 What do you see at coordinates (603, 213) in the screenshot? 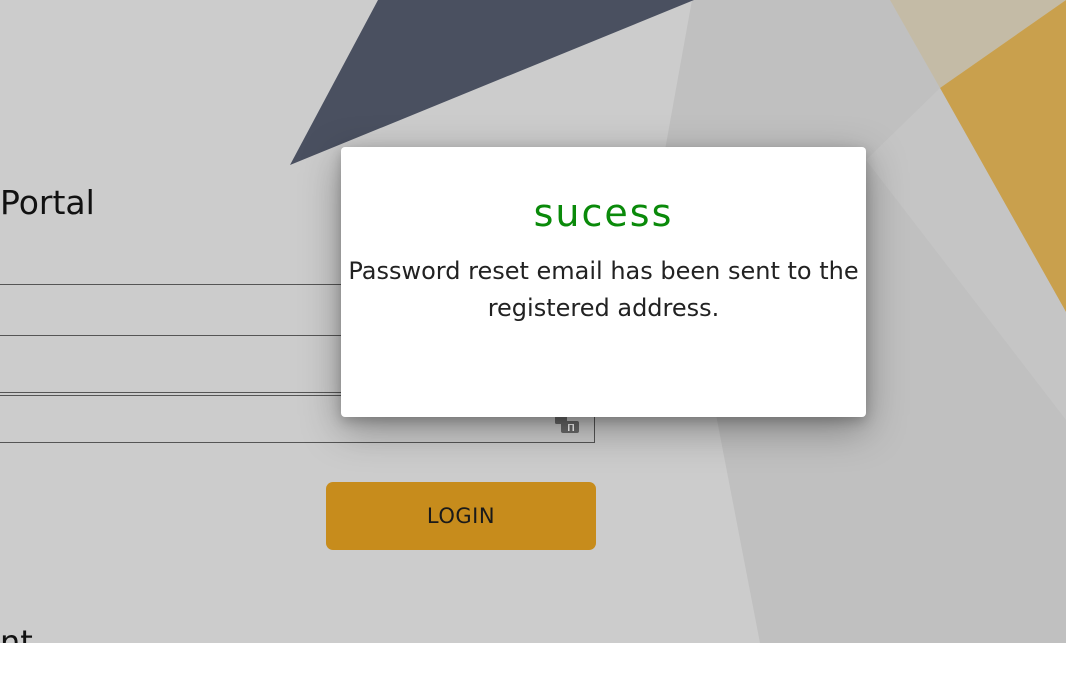
I see `dialog-title: sucess` at bounding box center [603, 213].